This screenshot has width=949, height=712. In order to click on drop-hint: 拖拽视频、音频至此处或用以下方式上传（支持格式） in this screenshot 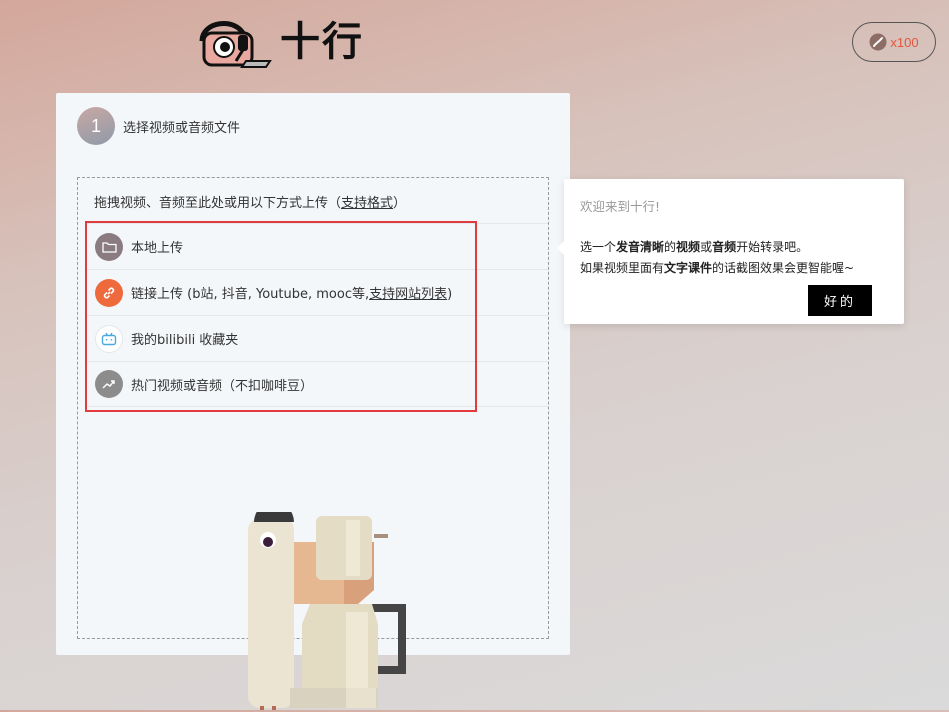, I will do `click(250, 201)`.